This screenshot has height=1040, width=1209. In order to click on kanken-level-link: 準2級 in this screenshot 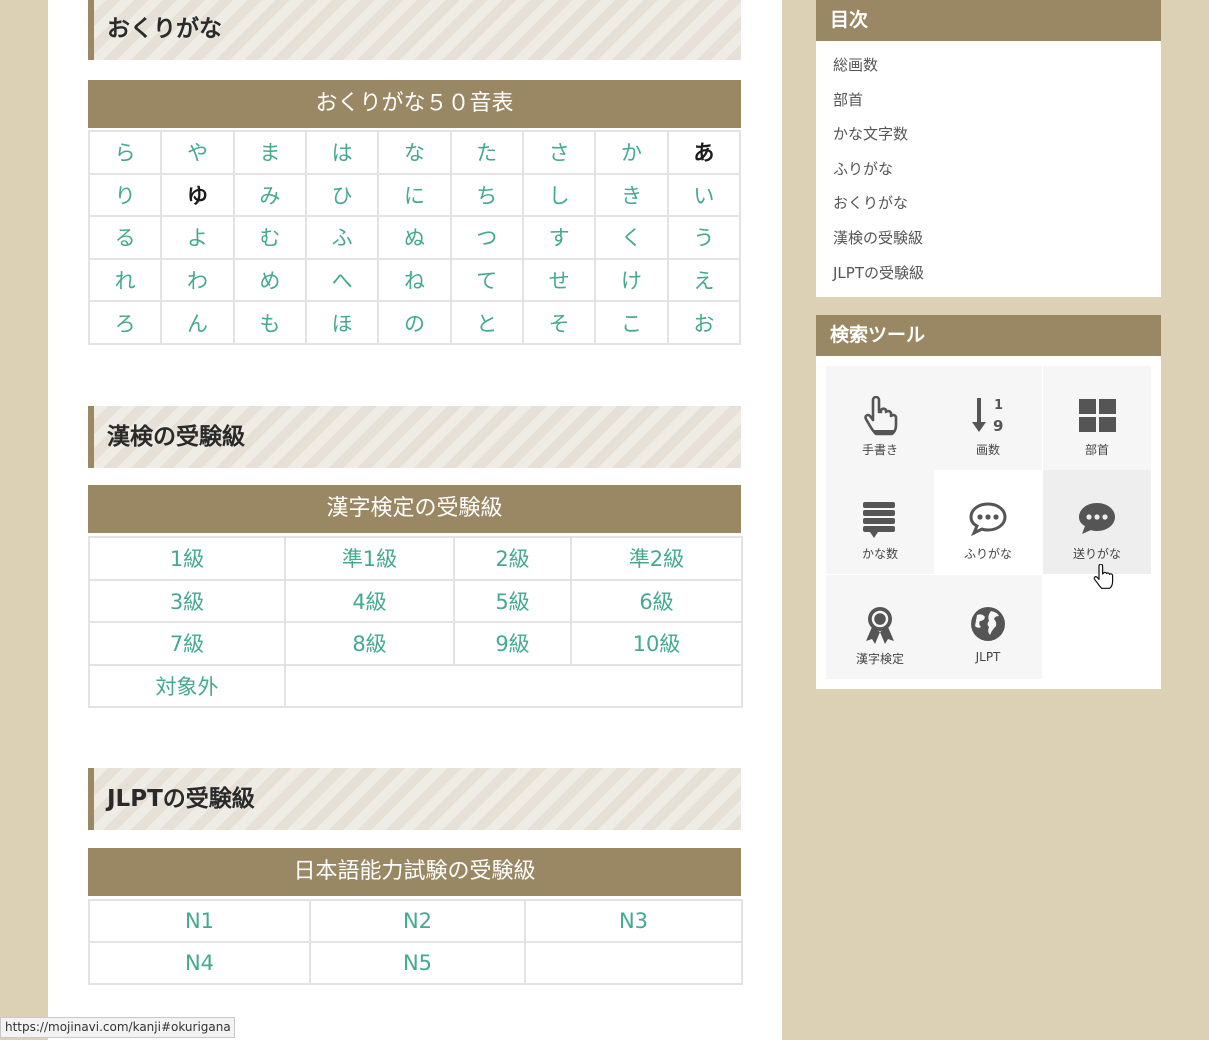, I will do `click(656, 558)`.